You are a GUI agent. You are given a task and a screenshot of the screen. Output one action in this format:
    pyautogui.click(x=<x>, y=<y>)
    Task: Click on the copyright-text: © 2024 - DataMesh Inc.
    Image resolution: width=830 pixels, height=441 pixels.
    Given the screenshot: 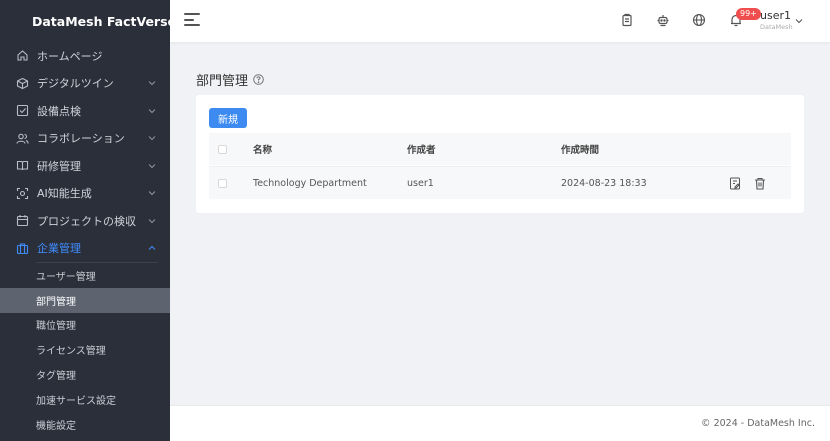 What is the action you would take?
    pyautogui.click(x=758, y=423)
    